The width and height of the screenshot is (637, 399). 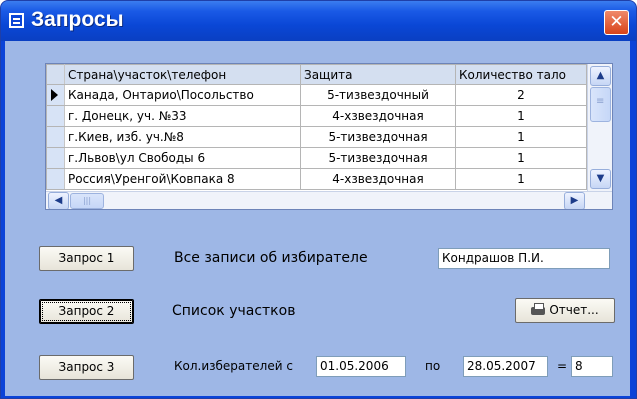 What do you see at coordinates (86, 258) in the screenshot?
I see `query-1-button: Запрос 1` at bounding box center [86, 258].